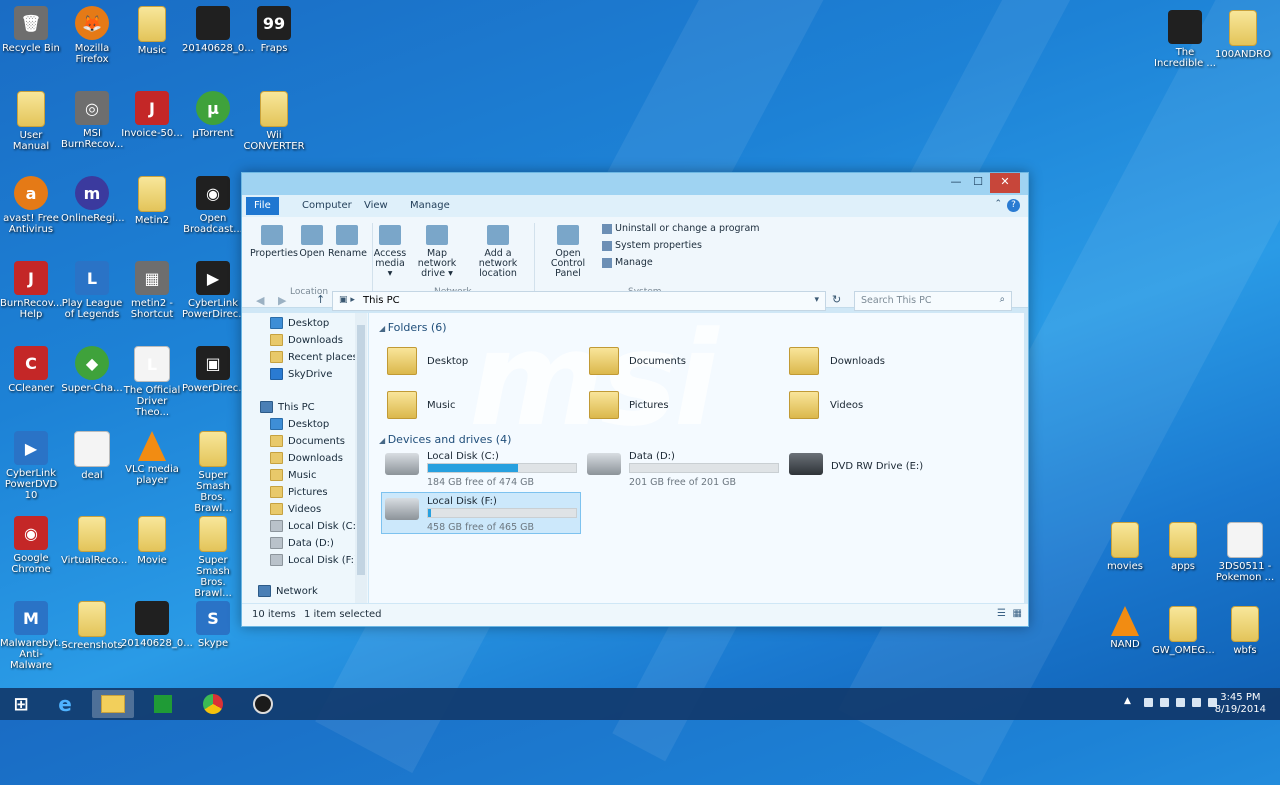  Describe the element at coordinates (498, 252) in the screenshot. I see `add-network-location-button: Add a network location` at that location.